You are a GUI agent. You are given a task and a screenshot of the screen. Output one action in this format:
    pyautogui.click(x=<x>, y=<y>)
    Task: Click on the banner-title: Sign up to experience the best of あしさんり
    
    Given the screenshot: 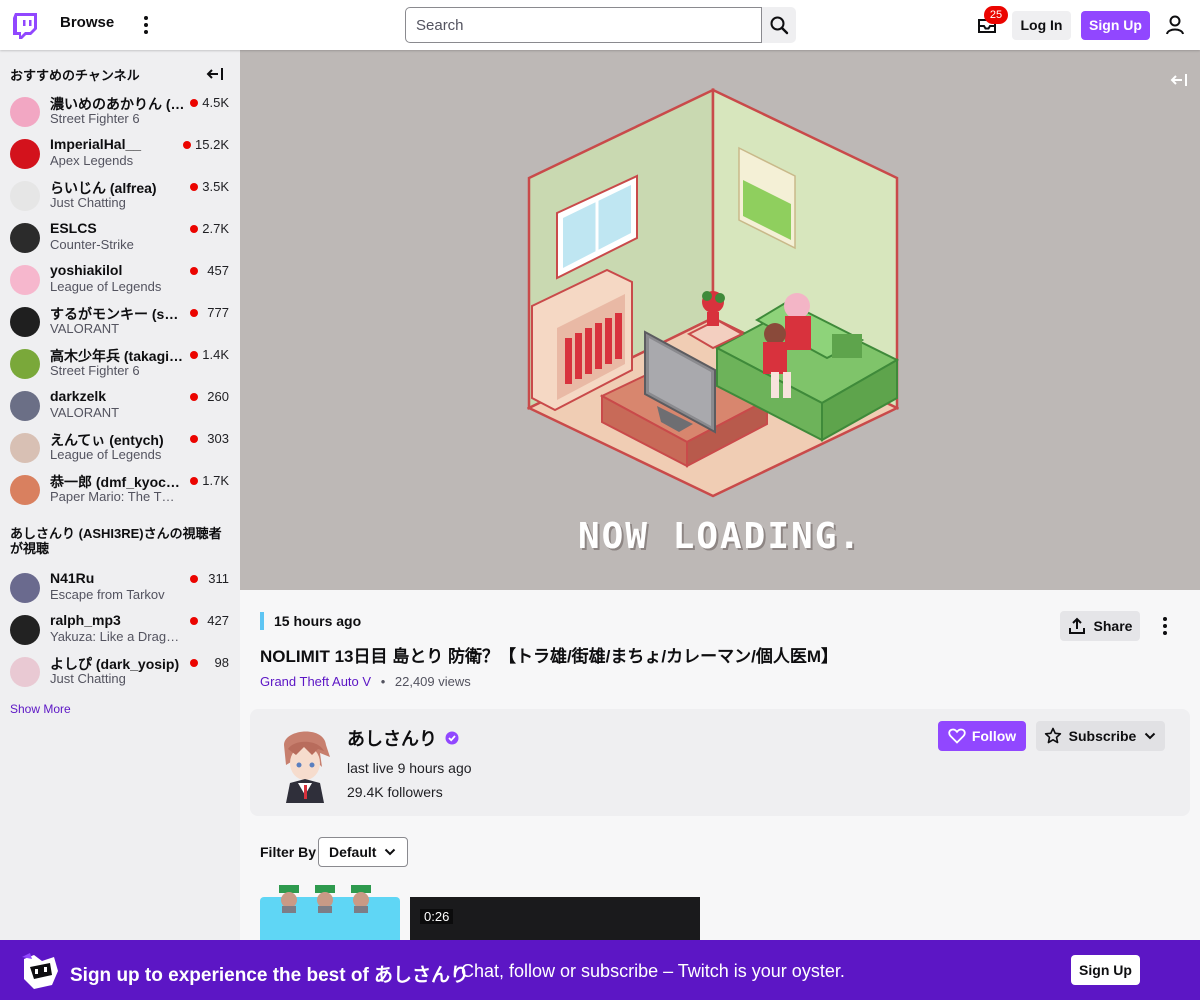 What is the action you would take?
    pyautogui.click(x=270, y=975)
    